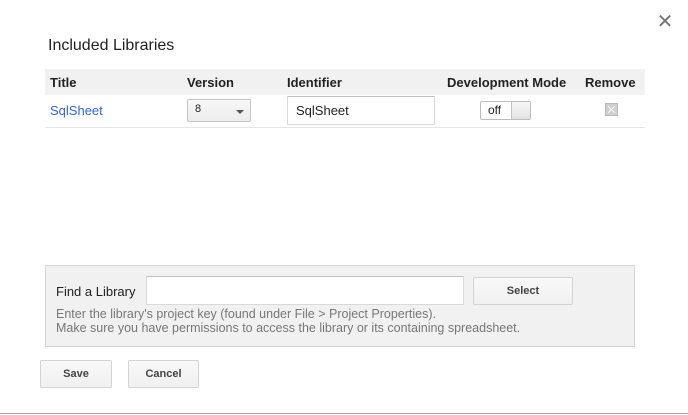 Image resolution: width=688 pixels, height=415 pixels. Describe the element at coordinates (507, 82) in the screenshot. I see `header-development-mode: Development Mode` at that location.